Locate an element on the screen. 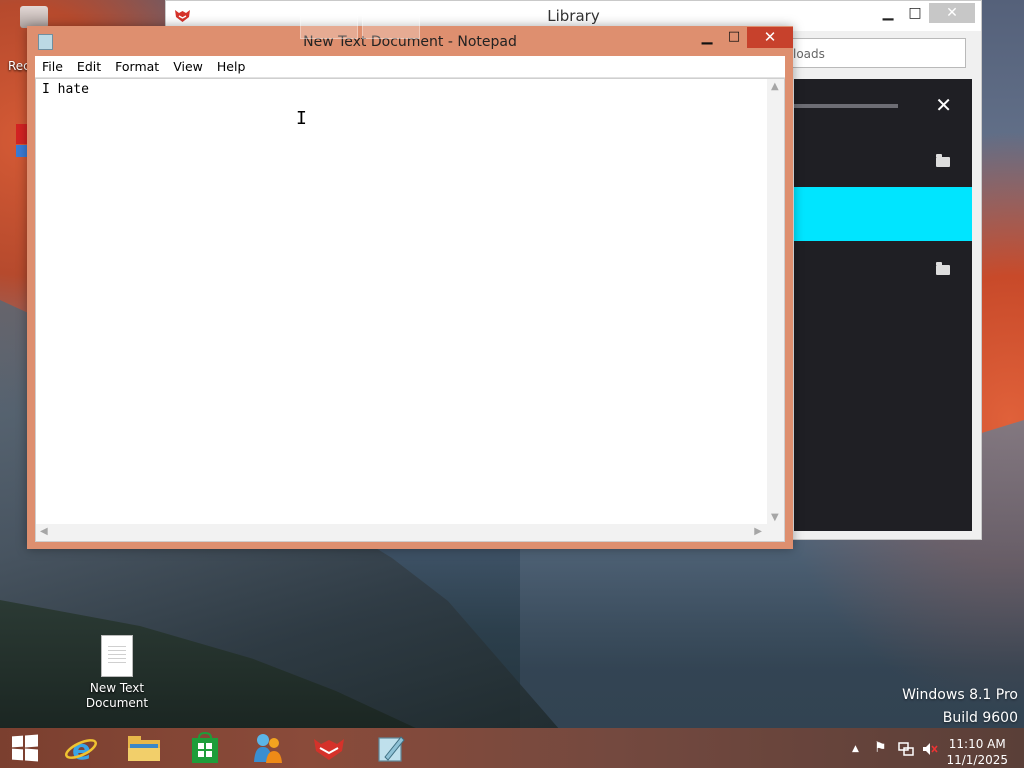  desktop-left-icons: Rec is located at coordinates (24, 100).